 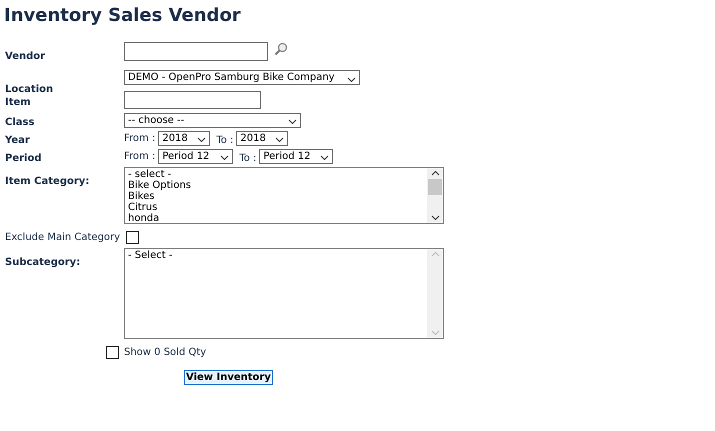 What do you see at coordinates (25, 56) in the screenshot?
I see `field-label: Vendor` at bounding box center [25, 56].